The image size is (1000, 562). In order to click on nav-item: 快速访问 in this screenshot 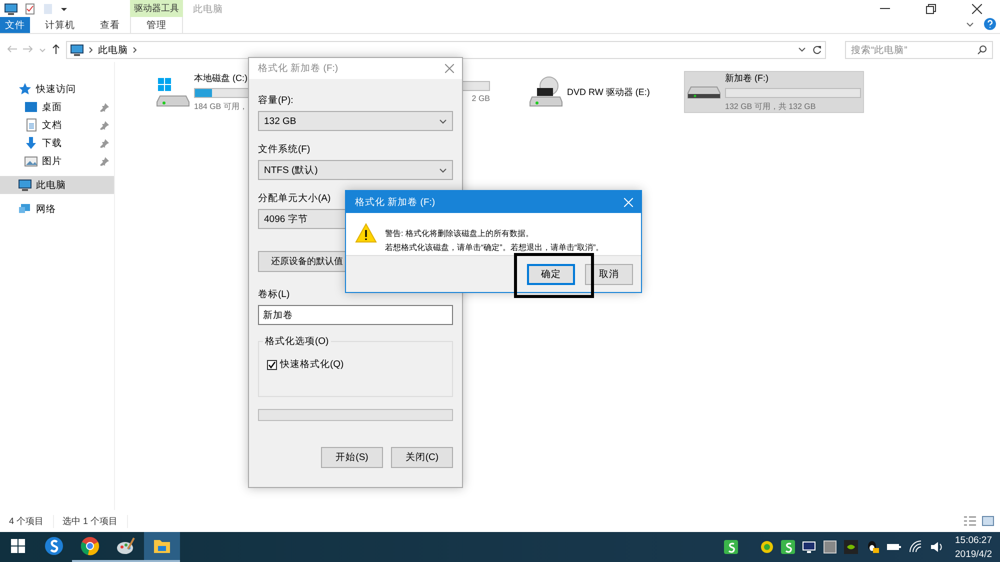, I will do `click(57, 89)`.